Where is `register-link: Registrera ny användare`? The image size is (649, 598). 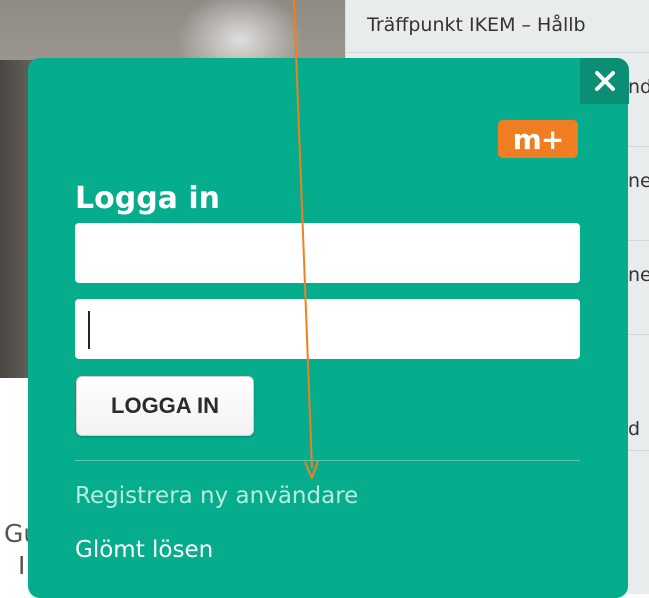
register-link: Registrera ny användare is located at coordinates (216, 496).